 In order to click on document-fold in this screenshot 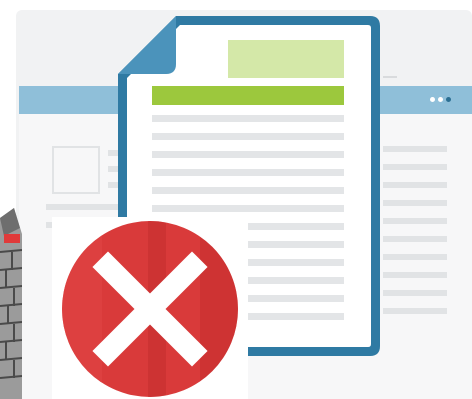, I will do `click(147, 45)`.